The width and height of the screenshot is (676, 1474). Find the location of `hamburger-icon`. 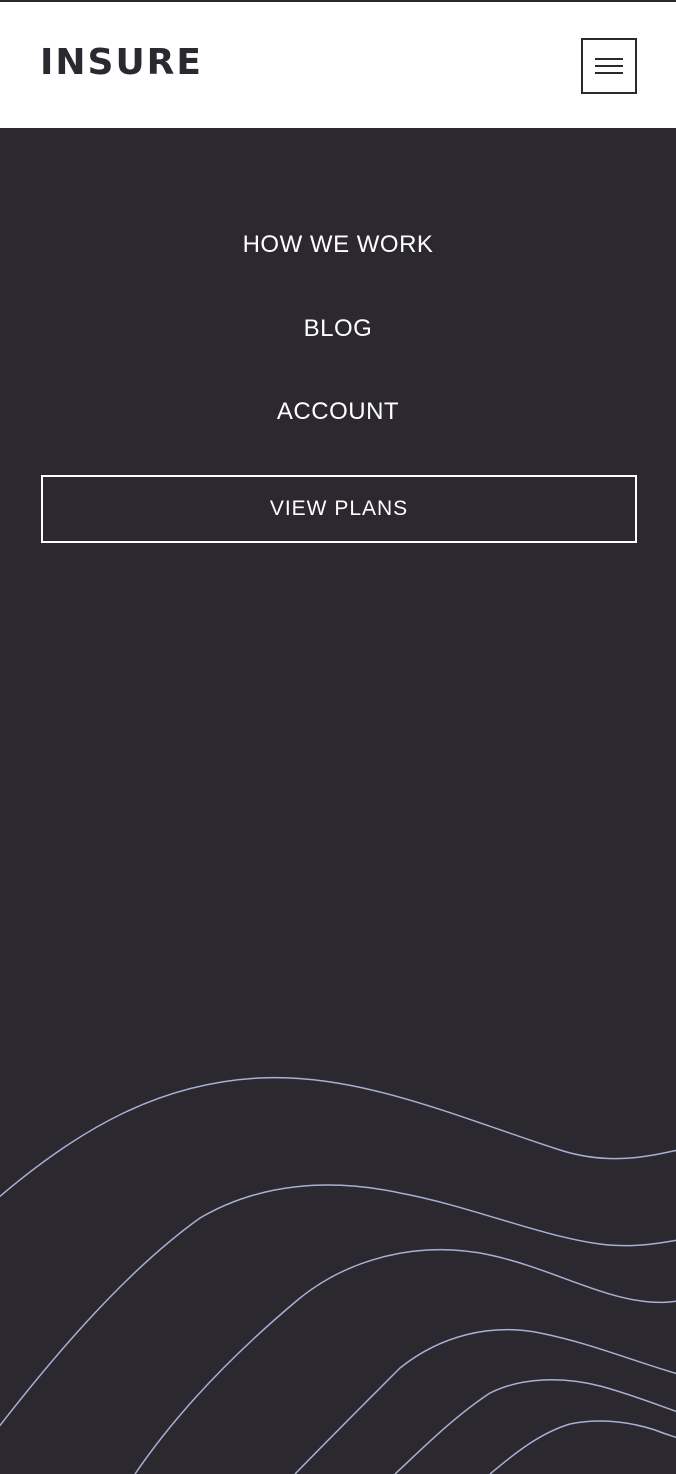

hamburger-icon is located at coordinates (609, 66).